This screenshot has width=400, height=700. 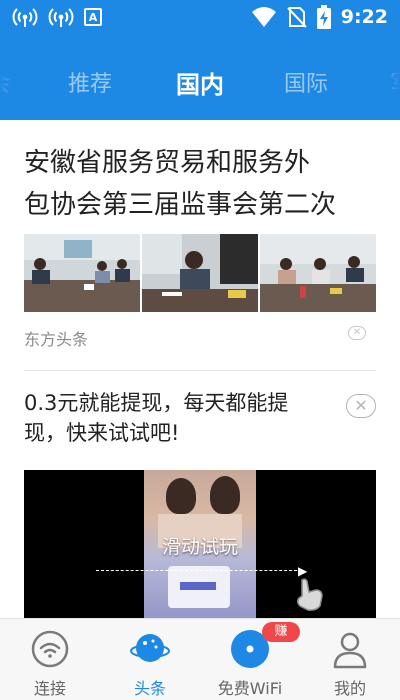 What do you see at coordinates (349, 688) in the screenshot?
I see `nav-profile-label: 我的` at bounding box center [349, 688].